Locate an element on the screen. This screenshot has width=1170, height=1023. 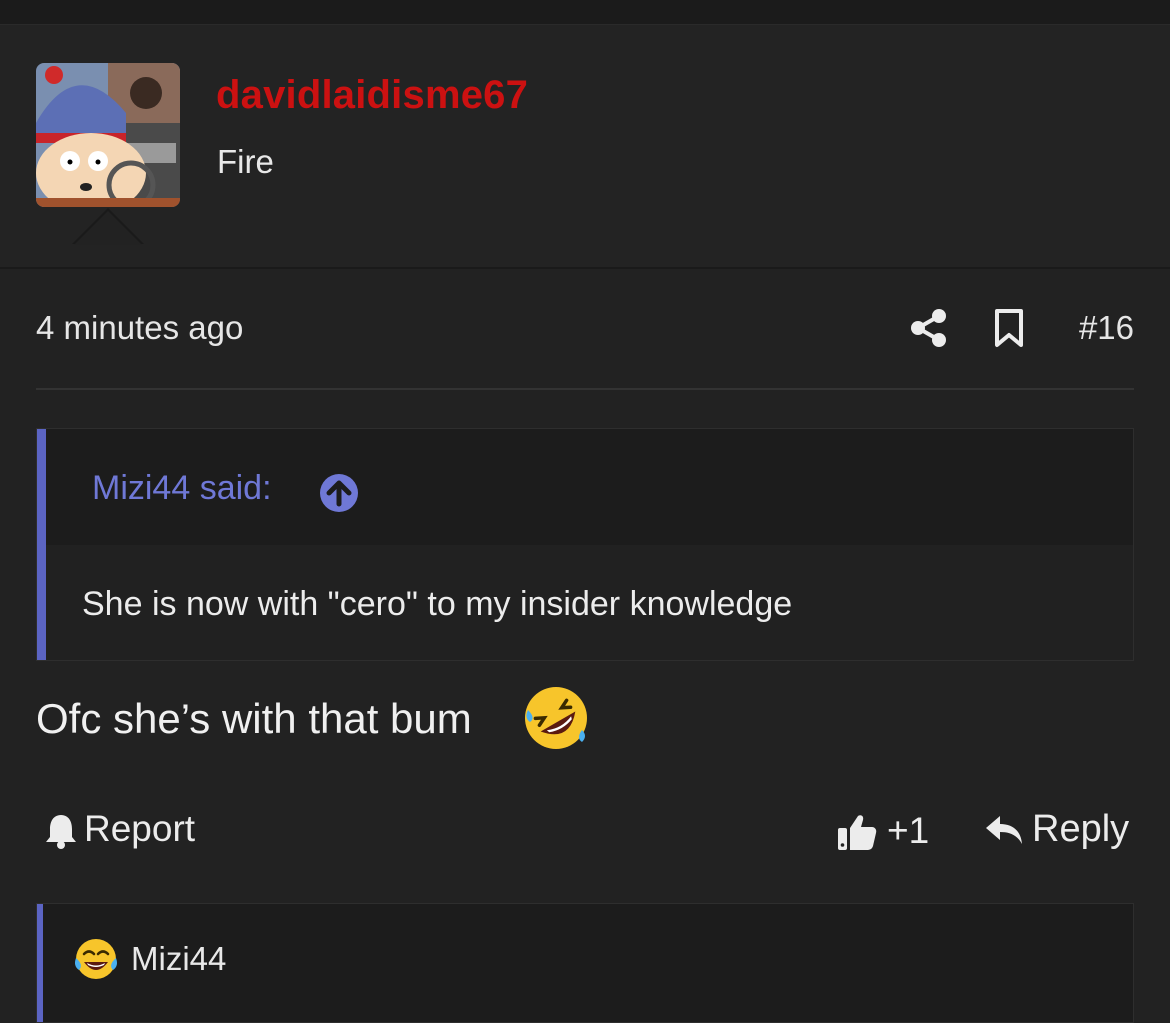
share-icon is located at coordinates (929, 328).